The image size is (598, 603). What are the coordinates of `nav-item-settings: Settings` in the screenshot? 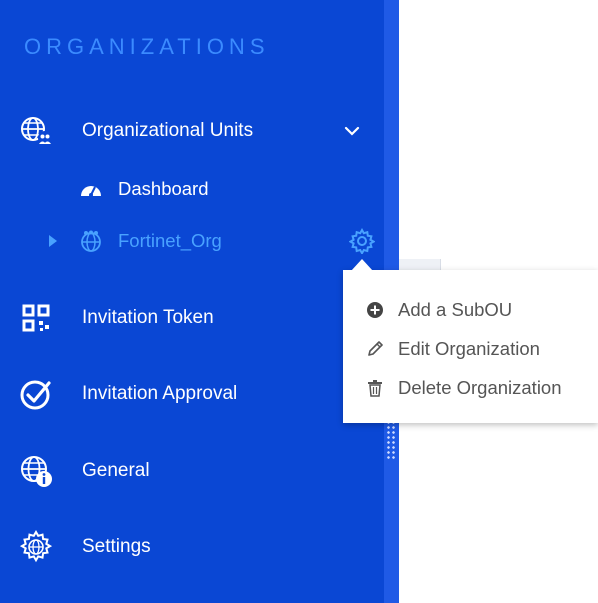 It's located at (192, 547).